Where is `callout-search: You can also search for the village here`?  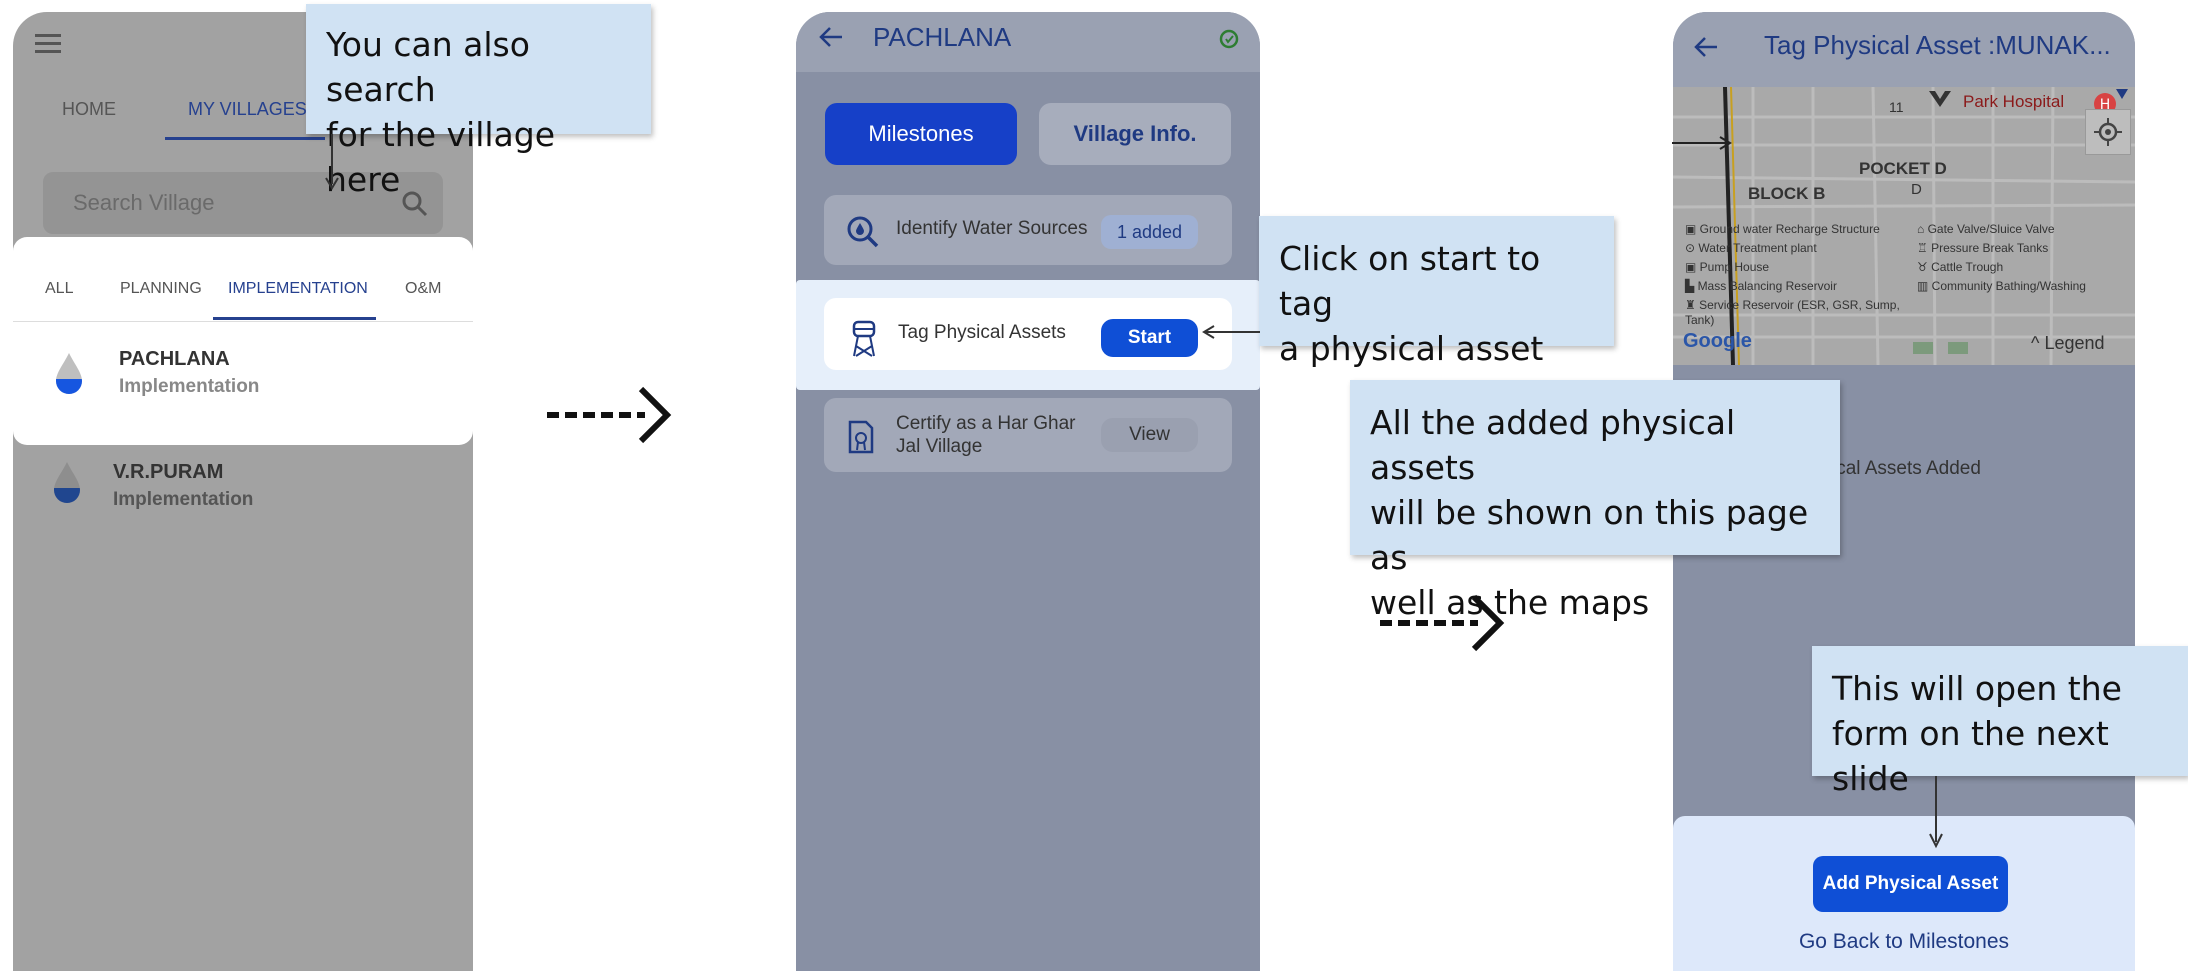 callout-search: You can also search for the village here is located at coordinates (478, 101).